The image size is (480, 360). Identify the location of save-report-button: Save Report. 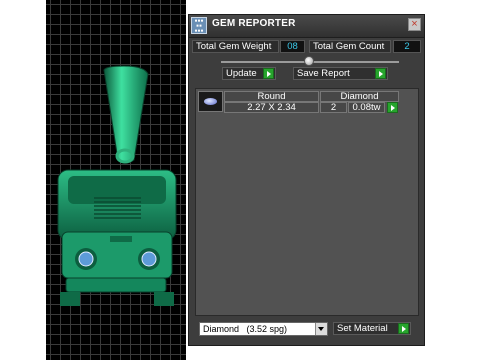
(340, 73).